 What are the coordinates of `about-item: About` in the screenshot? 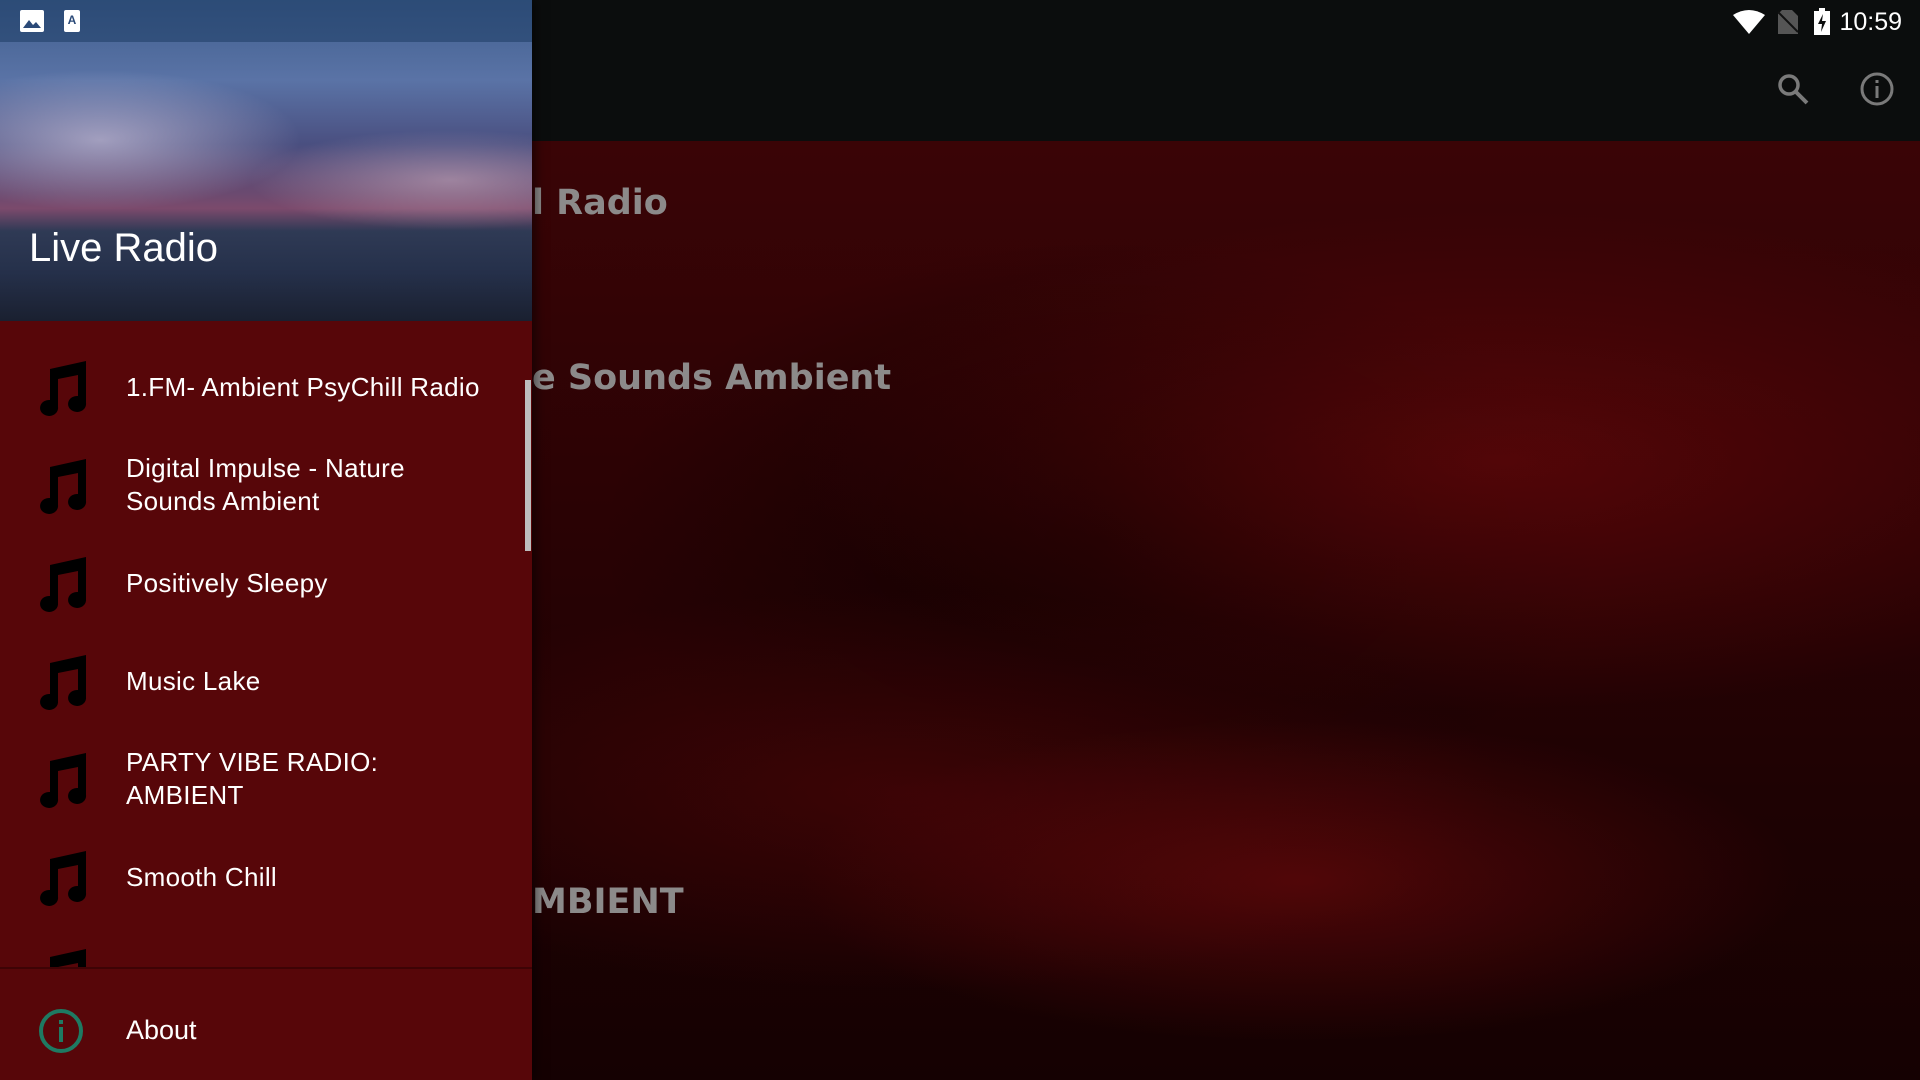 It's located at (266, 1032).